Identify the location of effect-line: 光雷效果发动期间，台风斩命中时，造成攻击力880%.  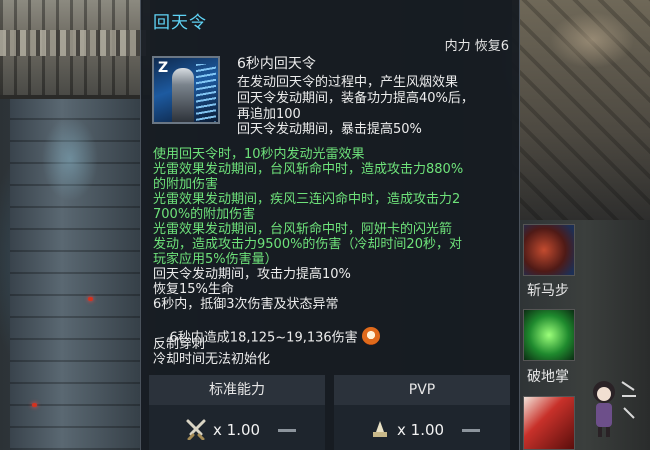
(308, 169).